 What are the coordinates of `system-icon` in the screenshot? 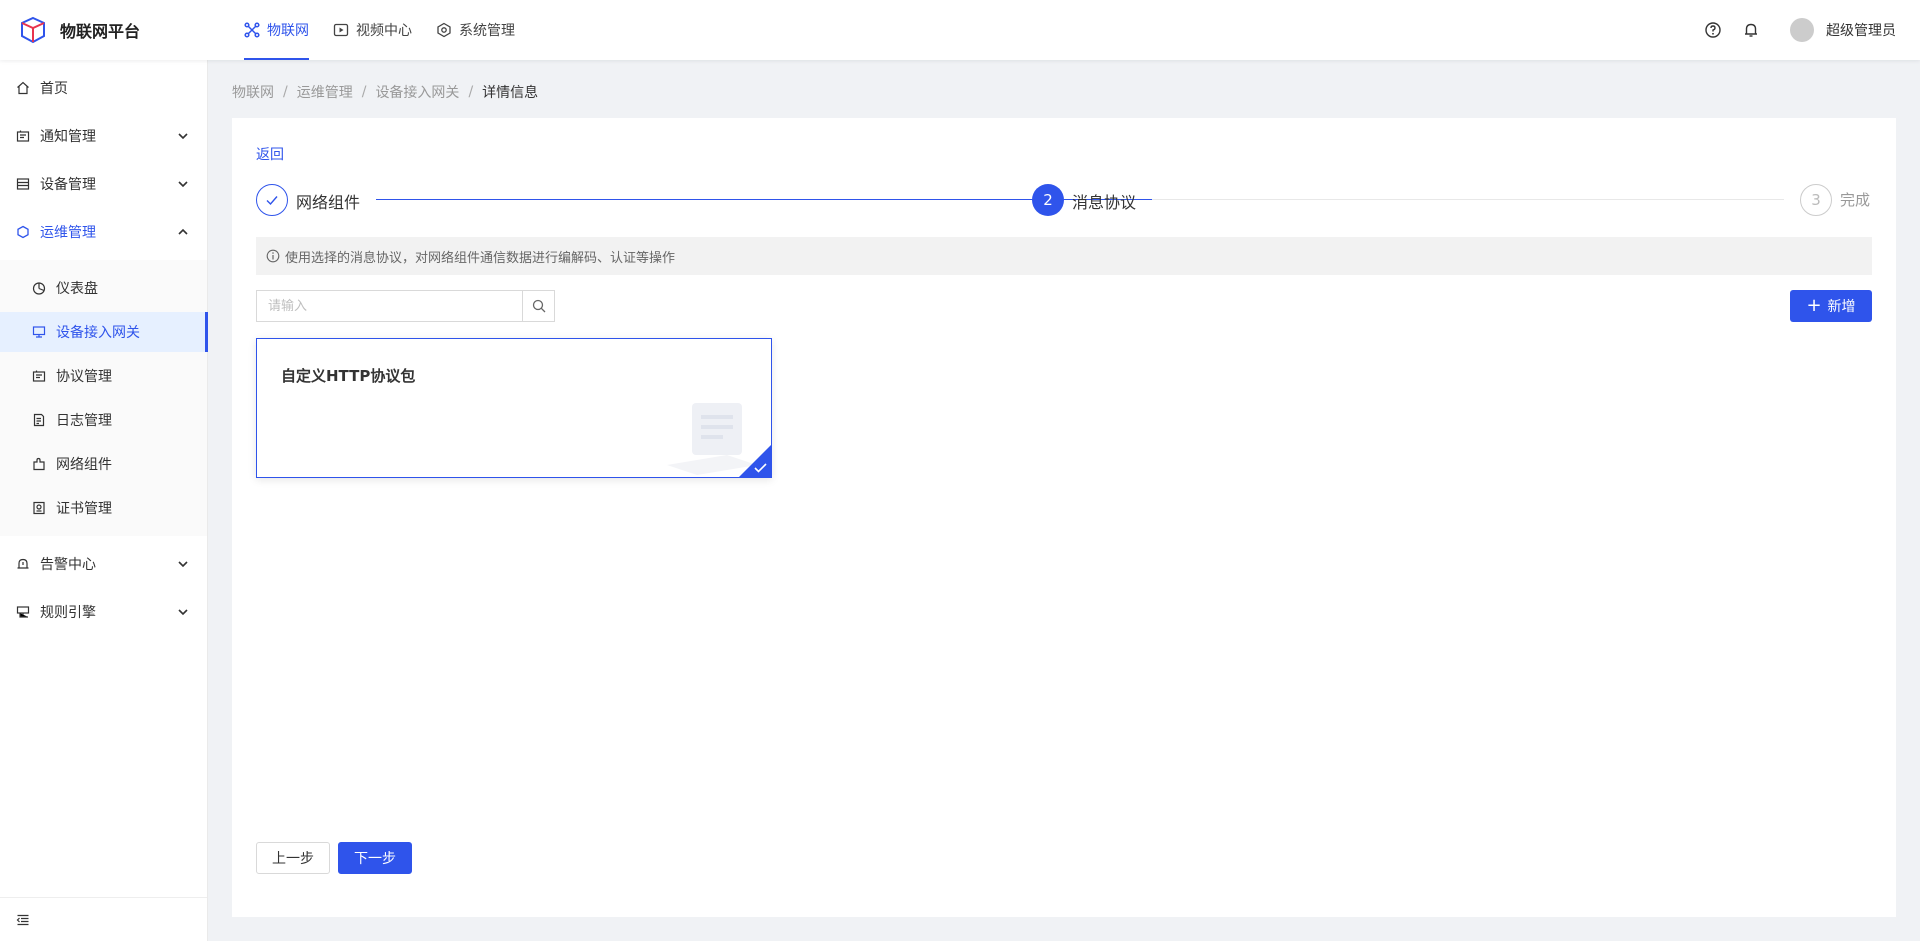 It's located at (444, 30).